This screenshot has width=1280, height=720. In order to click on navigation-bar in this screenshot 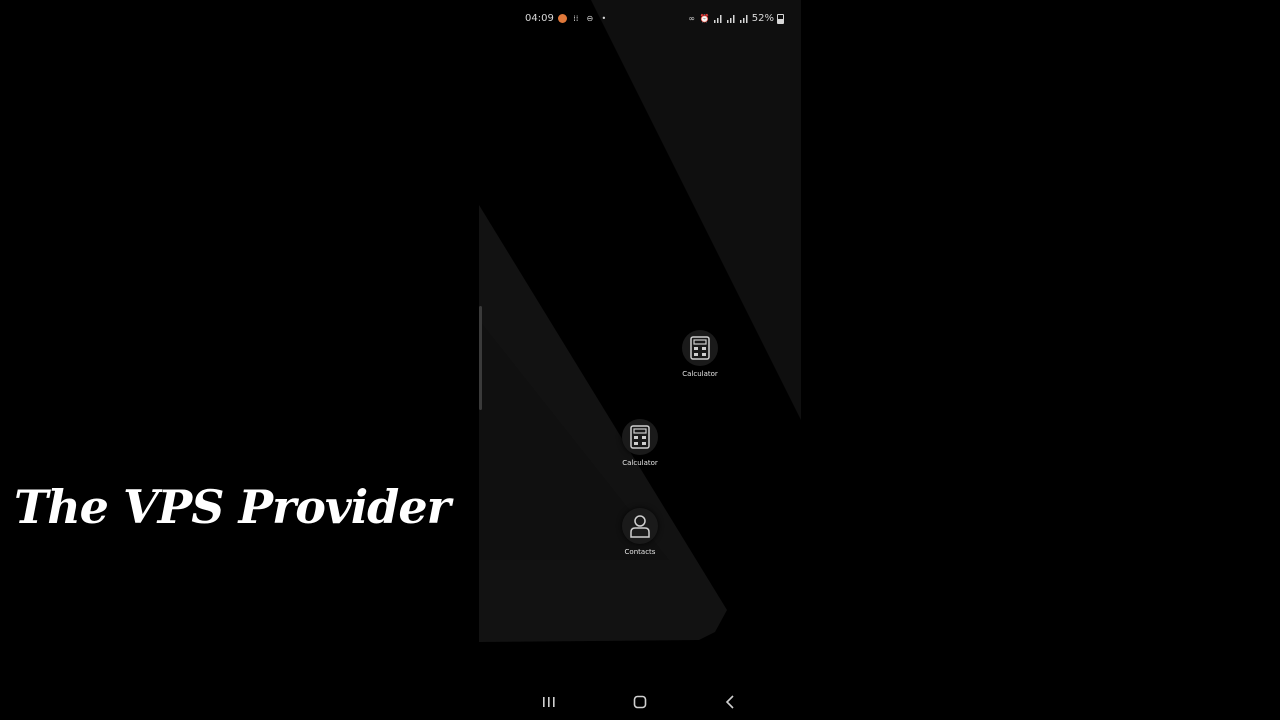, I will do `click(640, 702)`.